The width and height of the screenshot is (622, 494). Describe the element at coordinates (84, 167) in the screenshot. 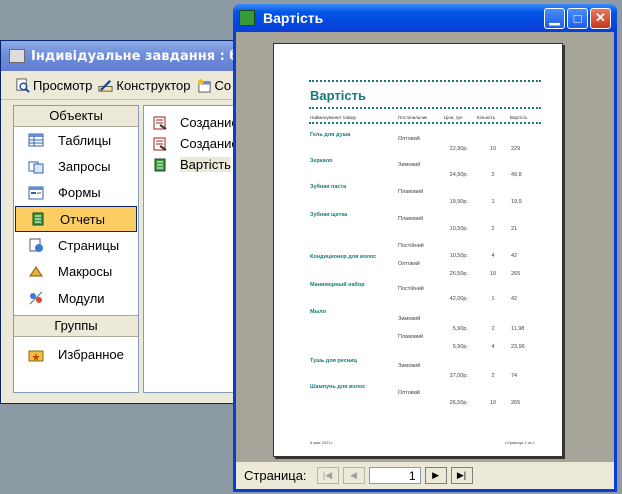

I see `object-label: Запросы` at that location.